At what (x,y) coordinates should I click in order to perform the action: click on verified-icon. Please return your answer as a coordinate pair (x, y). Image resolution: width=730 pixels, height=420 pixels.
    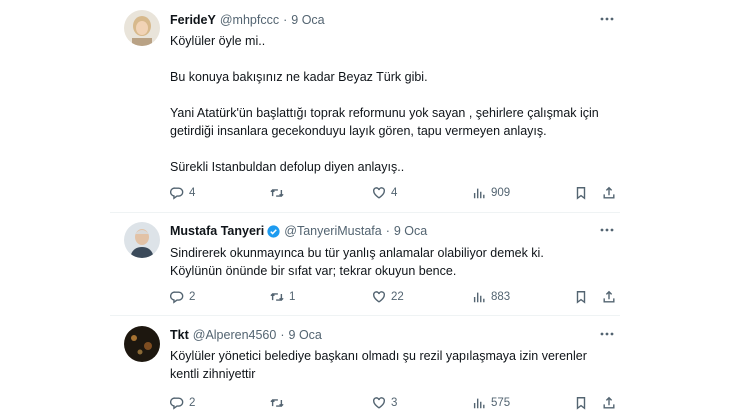
    Looking at the image, I should click on (273, 231).